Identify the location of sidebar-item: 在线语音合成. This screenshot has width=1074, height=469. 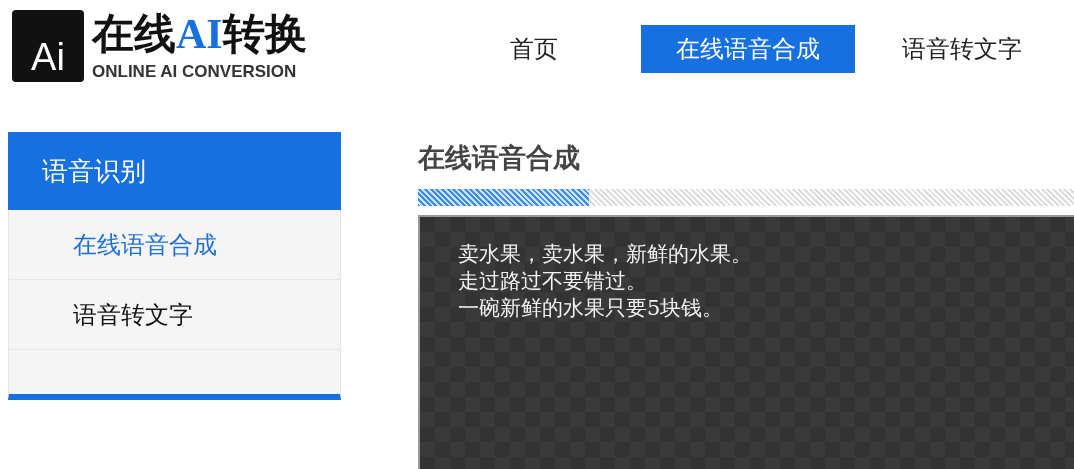
(174, 245).